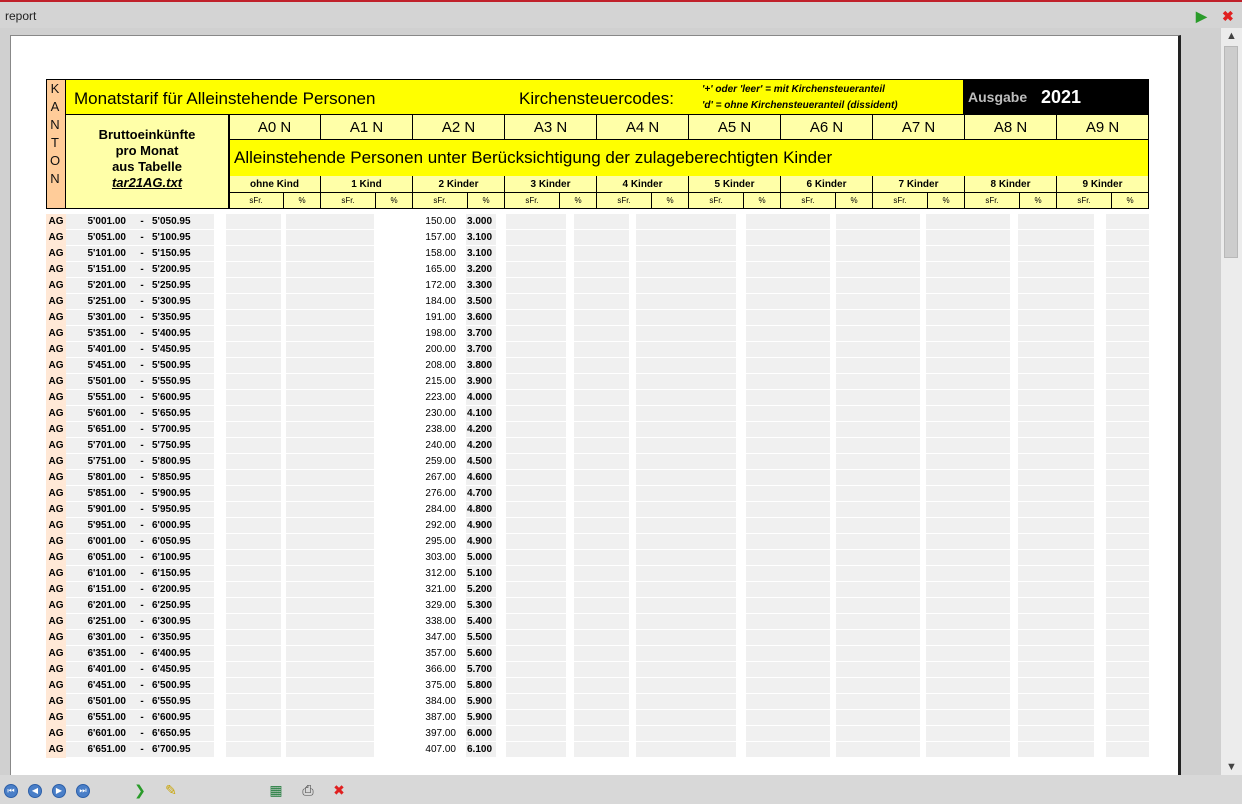 The image size is (1242, 804). What do you see at coordinates (171, 637) in the screenshot?
I see `row-income-to: 6'350.95` at bounding box center [171, 637].